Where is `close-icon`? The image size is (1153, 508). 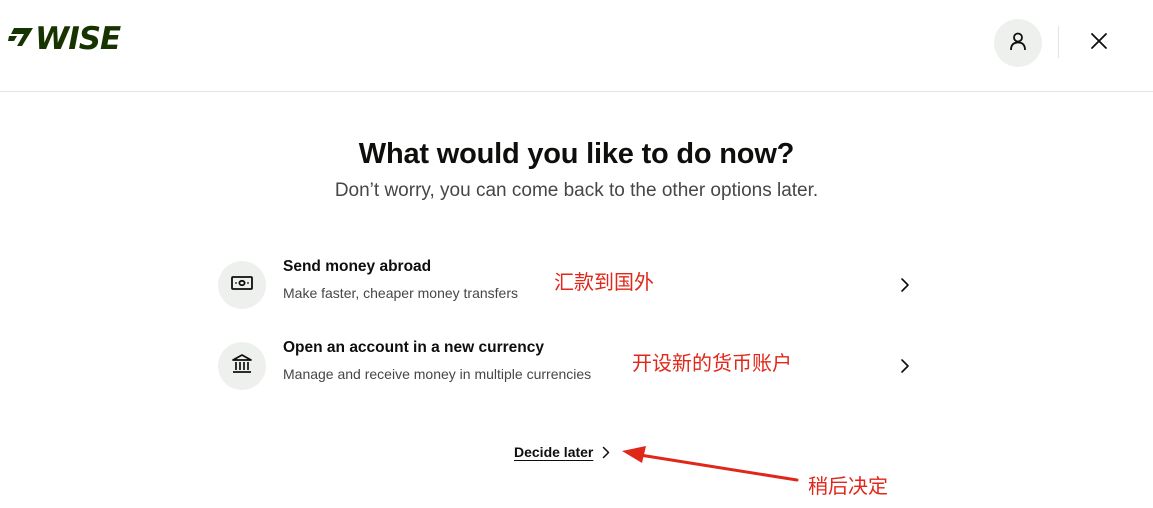 close-icon is located at coordinates (1099, 43).